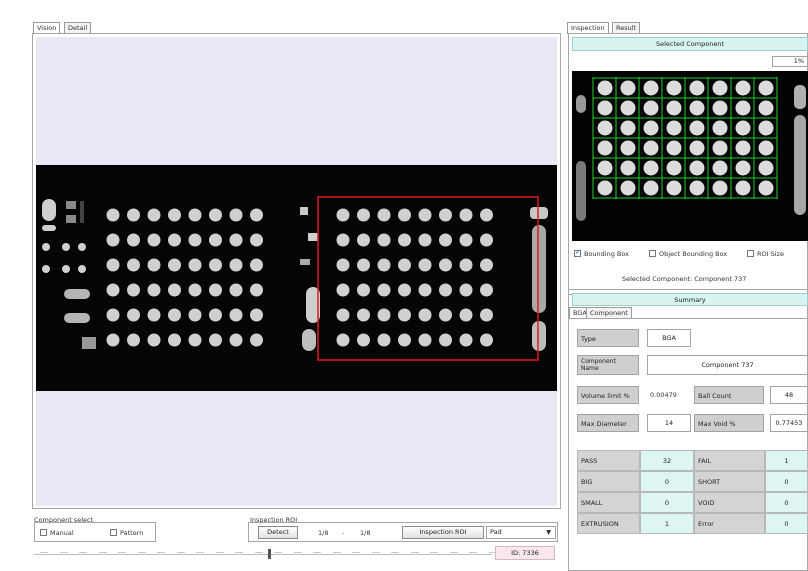 The width and height of the screenshot is (808, 571). Describe the element at coordinates (750, 253) in the screenshot. I see `roi-size-checkbox` at that location.